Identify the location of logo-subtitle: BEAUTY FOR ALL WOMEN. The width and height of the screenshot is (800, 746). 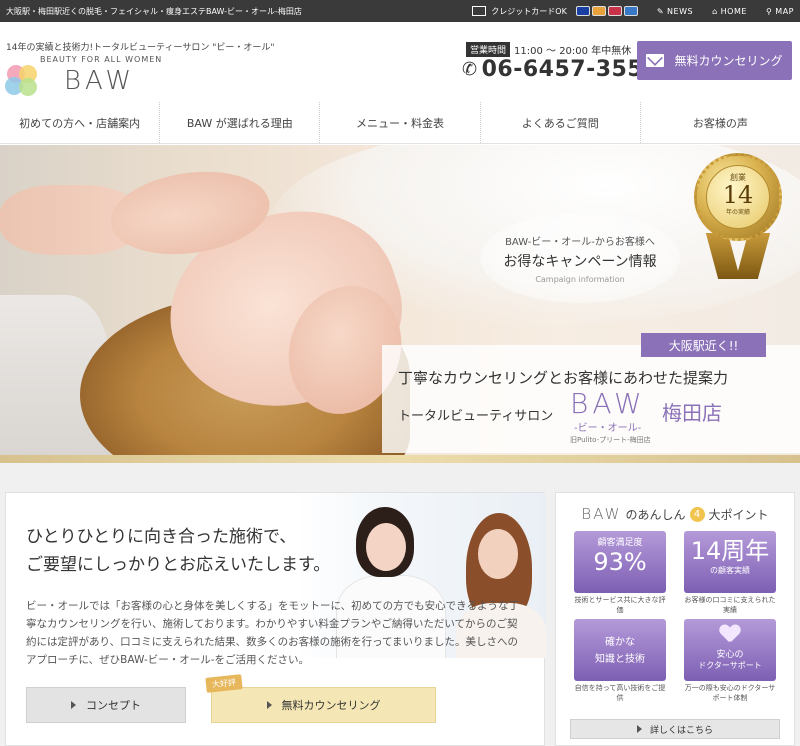
(101, 59).